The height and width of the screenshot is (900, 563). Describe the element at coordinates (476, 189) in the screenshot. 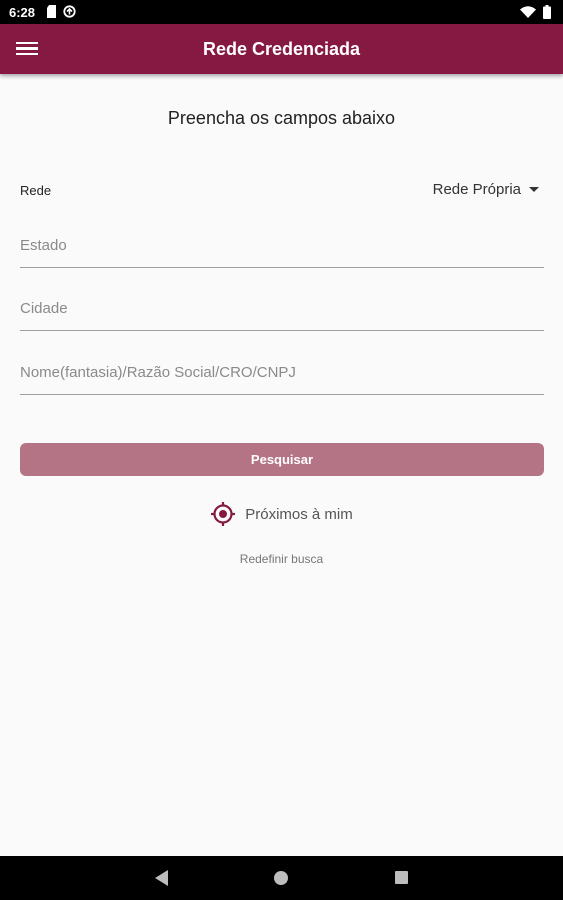

I see `rede-select-value: Rede Própria` at that location.